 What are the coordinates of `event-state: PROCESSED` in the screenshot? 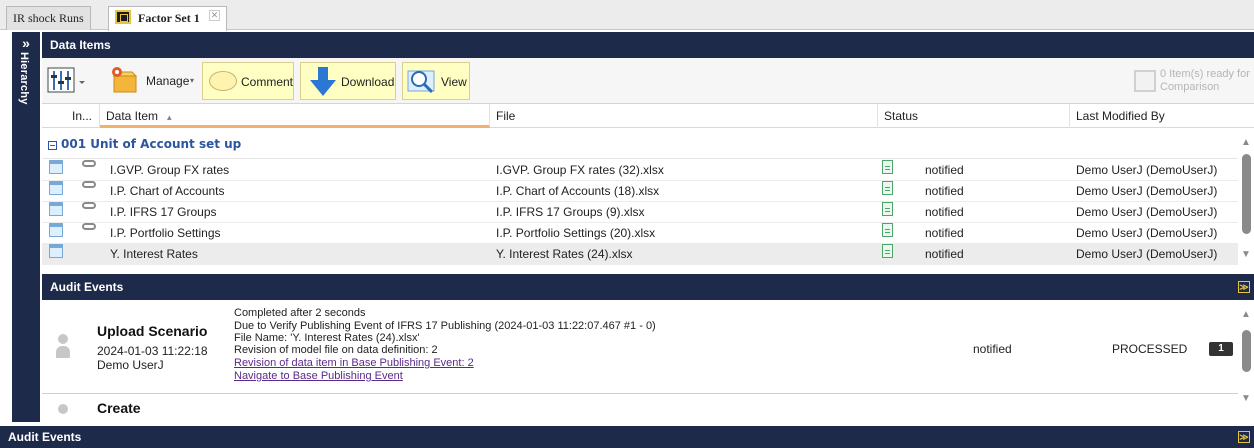 It's located at (1150, 349).